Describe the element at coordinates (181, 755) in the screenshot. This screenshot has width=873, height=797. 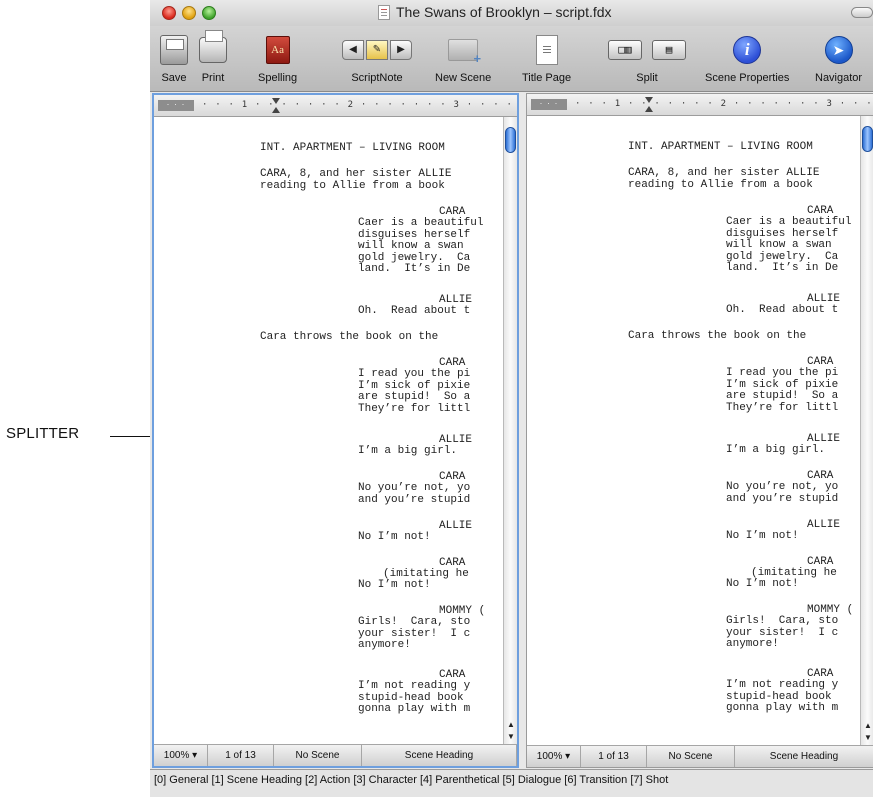
I see `zoom-popup-left: 100% ▾` at that location.